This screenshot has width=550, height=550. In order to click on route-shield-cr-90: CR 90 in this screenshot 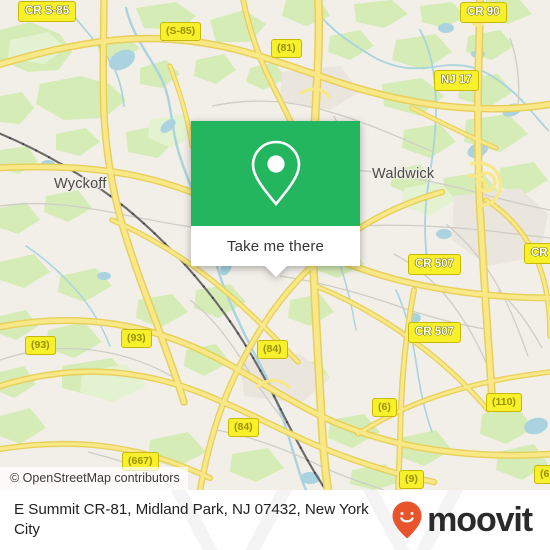, I will do `click(483, 12)`.